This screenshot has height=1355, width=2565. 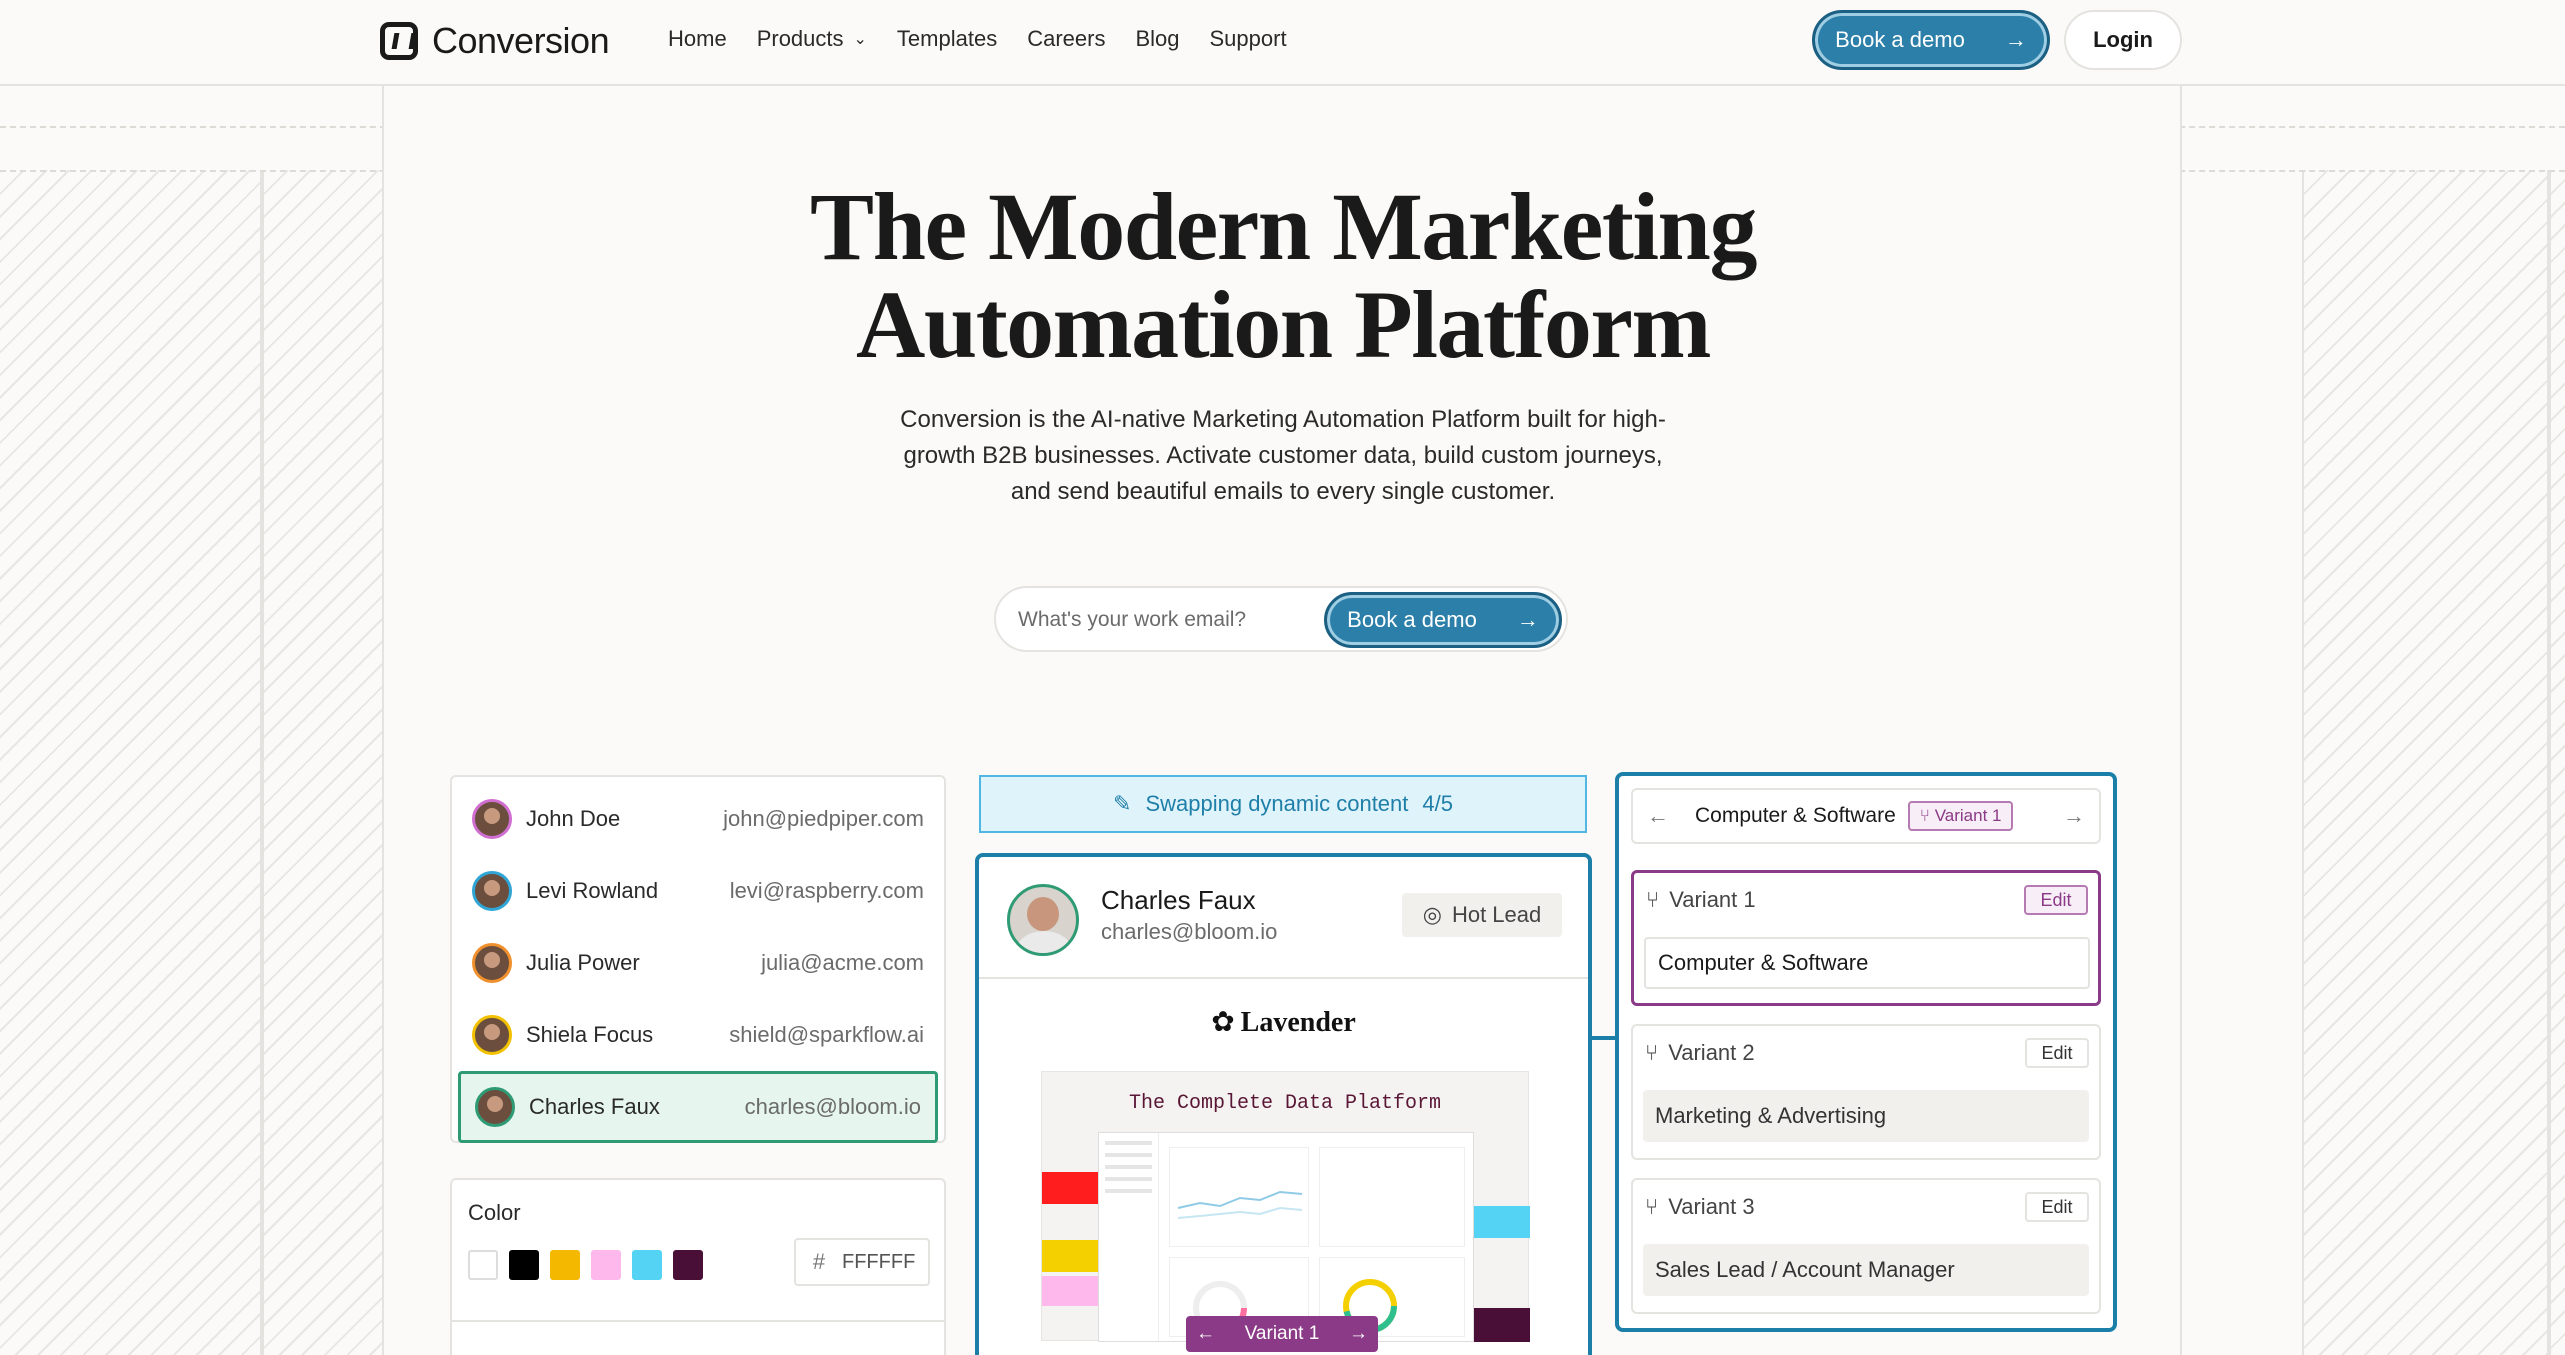 What do you see at coordinates (1496, 914) in the screenshot?
I see `badge-label: Hot Lead` at bounding box center [1496, 914].